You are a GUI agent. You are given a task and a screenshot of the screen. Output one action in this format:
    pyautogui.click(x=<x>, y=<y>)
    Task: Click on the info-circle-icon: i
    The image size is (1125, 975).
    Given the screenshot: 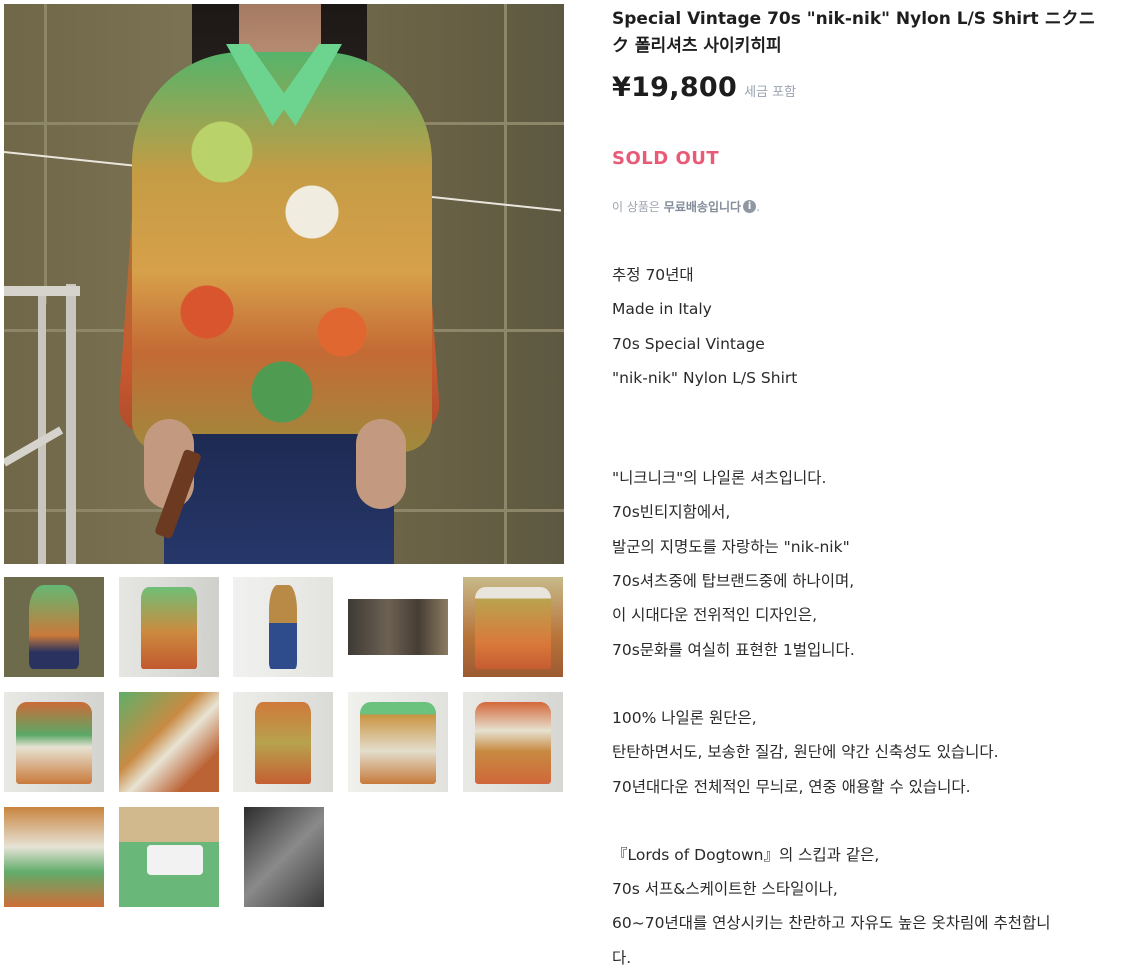 What is the action you would take?
    pyautogui.click(x=750, y=206)
    